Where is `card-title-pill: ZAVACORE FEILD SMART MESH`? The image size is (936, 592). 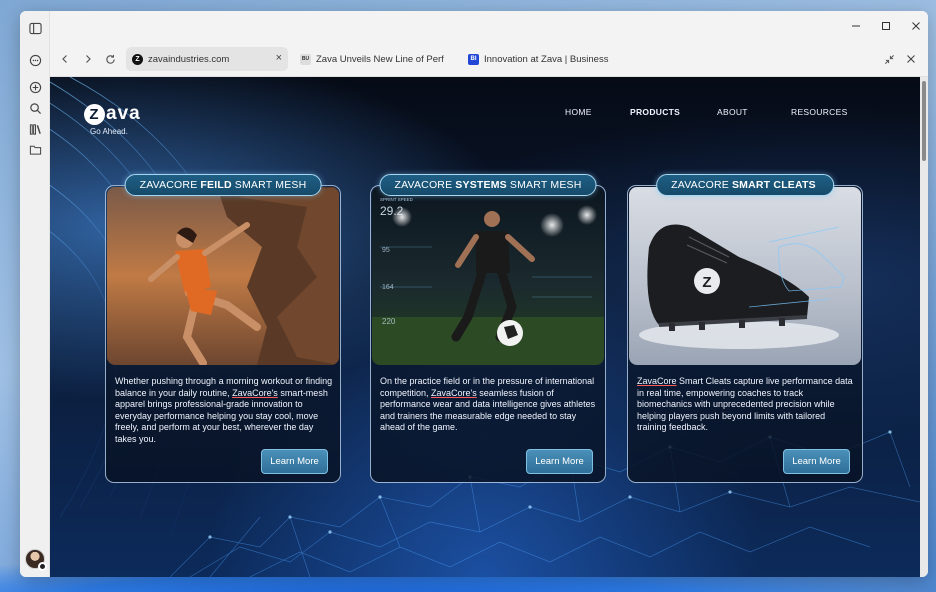 card-title-pill: ZAVACORE FEILD SMART MESH is located at coordinates (223, 185).